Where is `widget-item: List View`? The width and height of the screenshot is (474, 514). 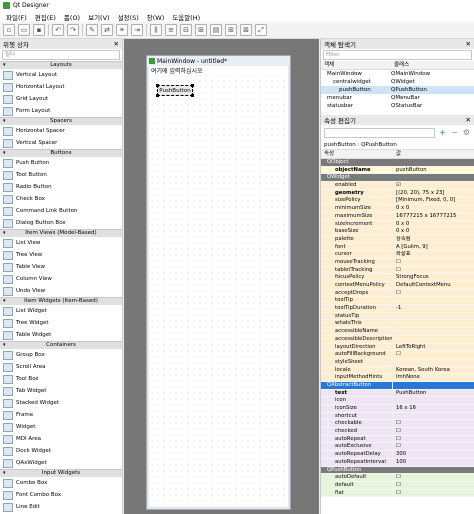
widget-item: List View is located at coordinates (61, 243).